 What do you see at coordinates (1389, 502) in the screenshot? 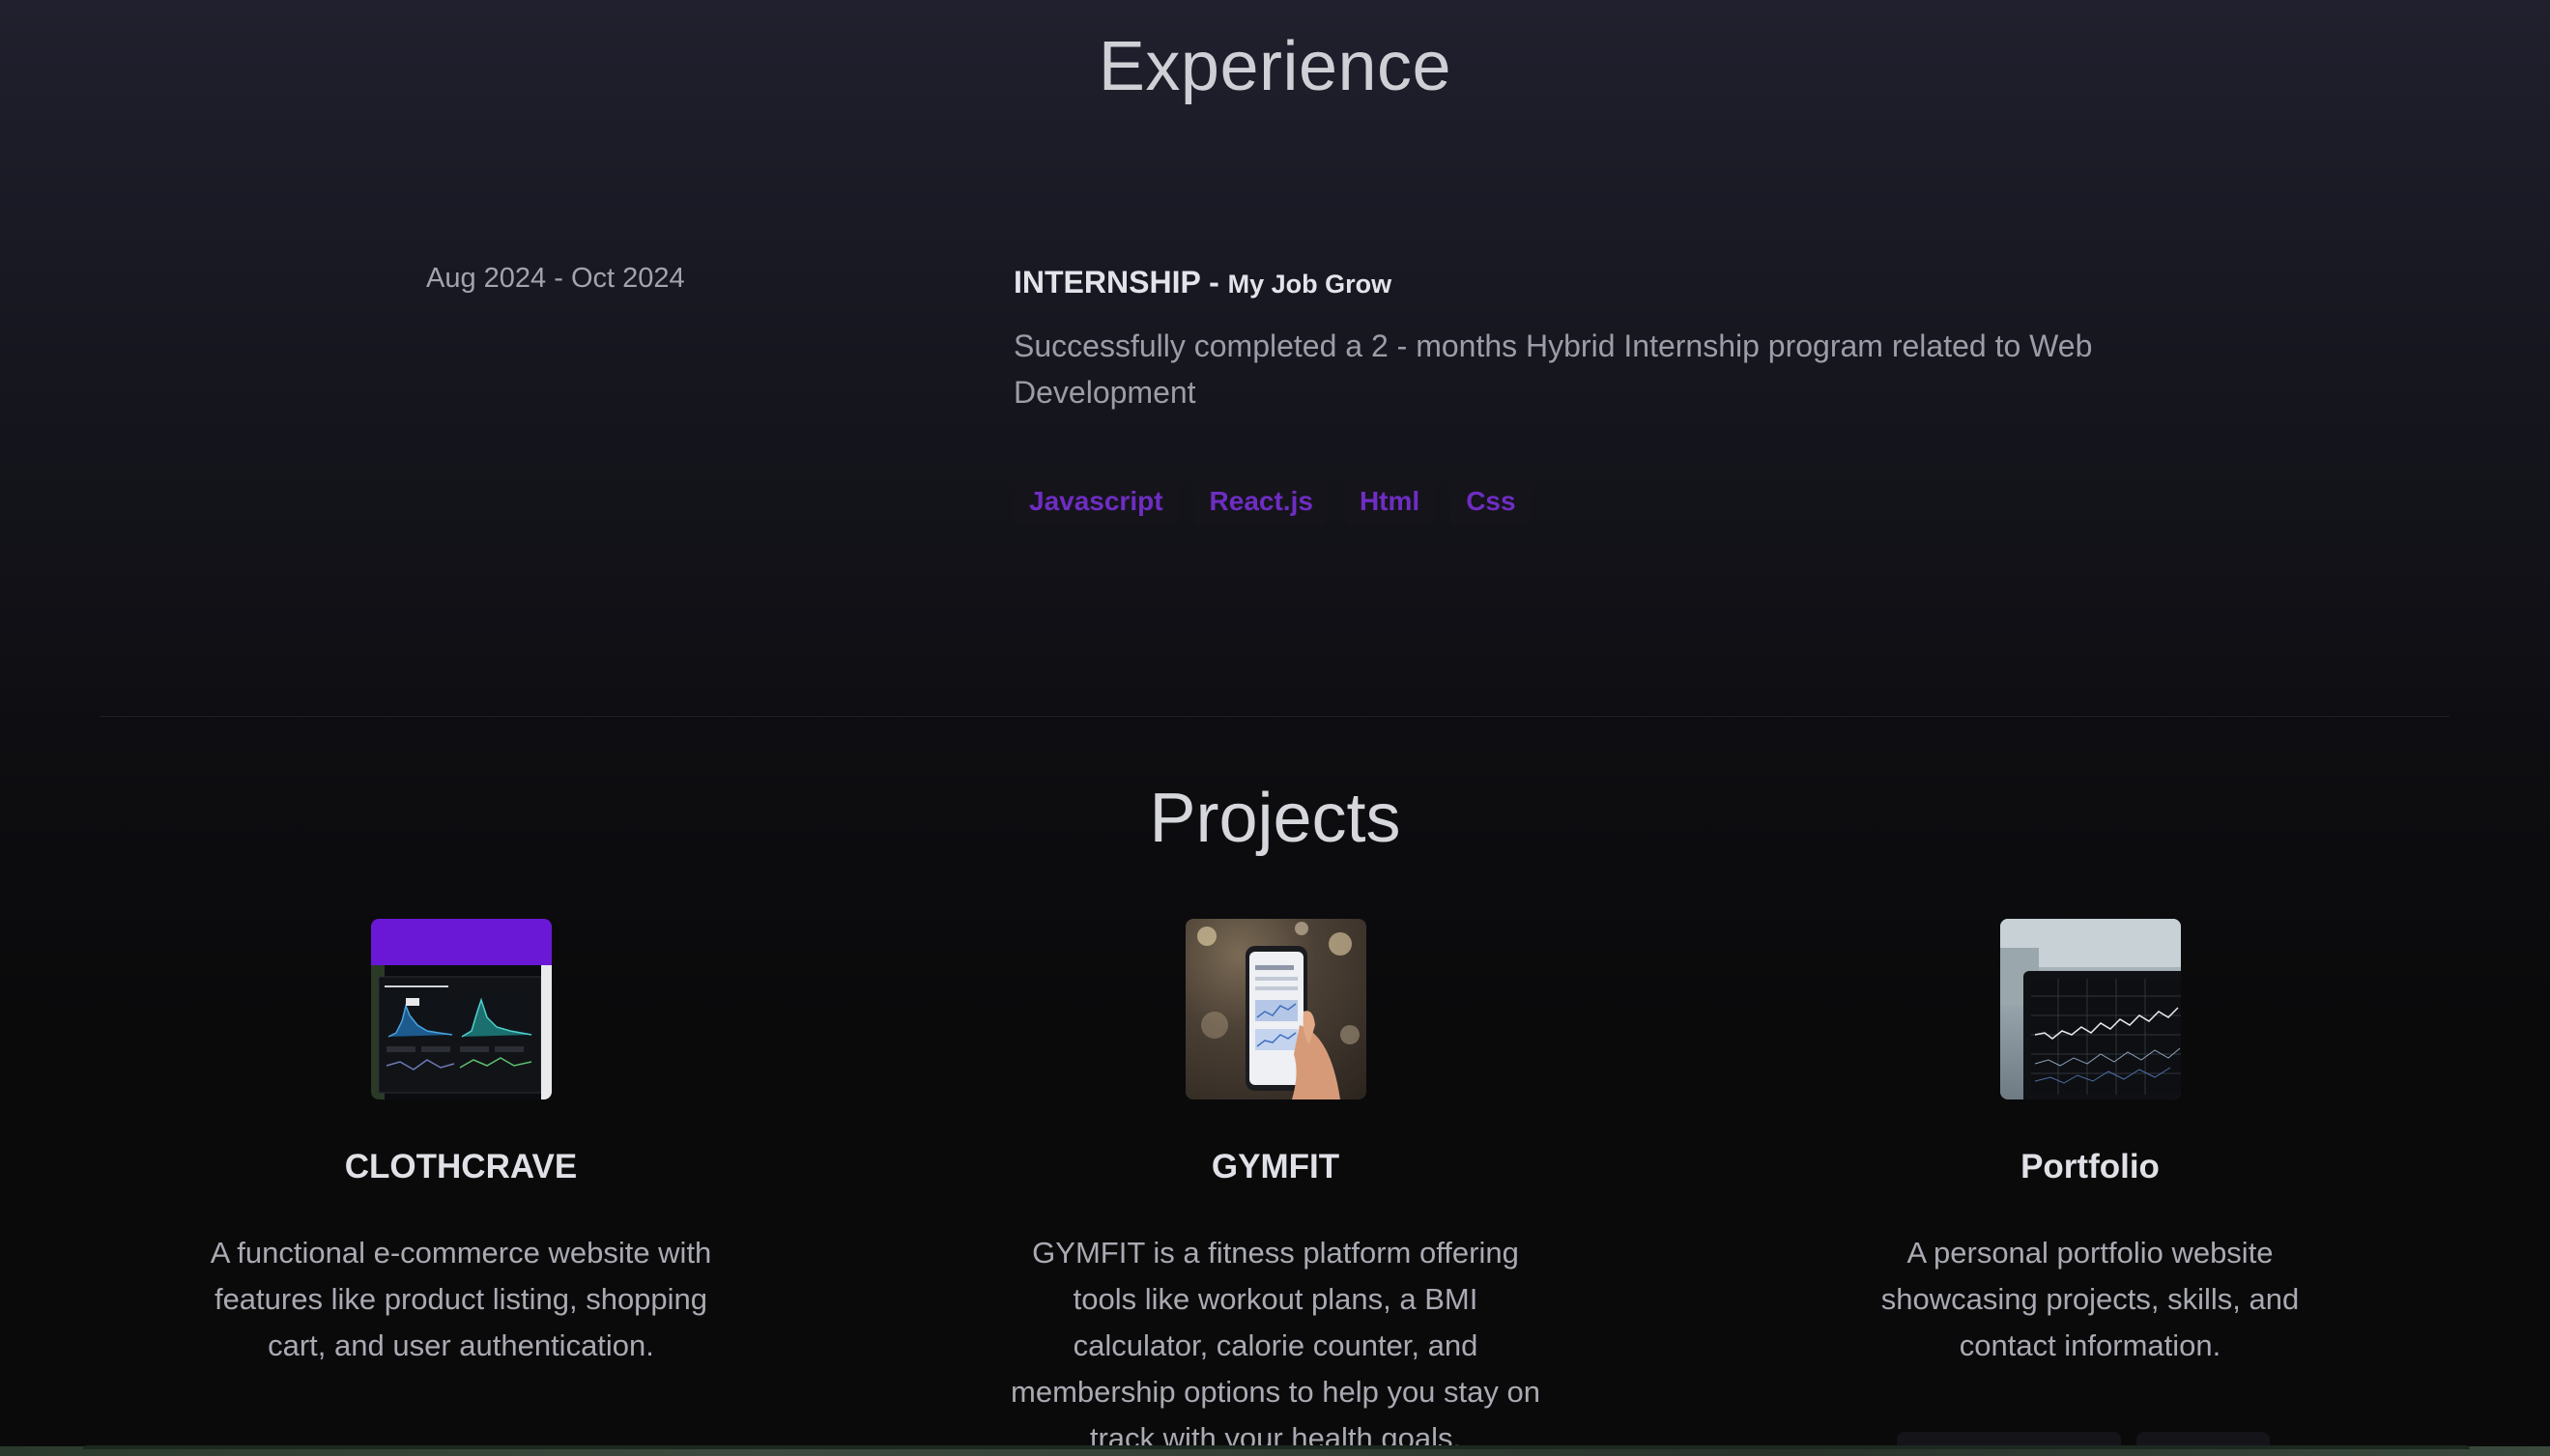
I see `skill-tag: Html` at bounding box center [1389, 502].